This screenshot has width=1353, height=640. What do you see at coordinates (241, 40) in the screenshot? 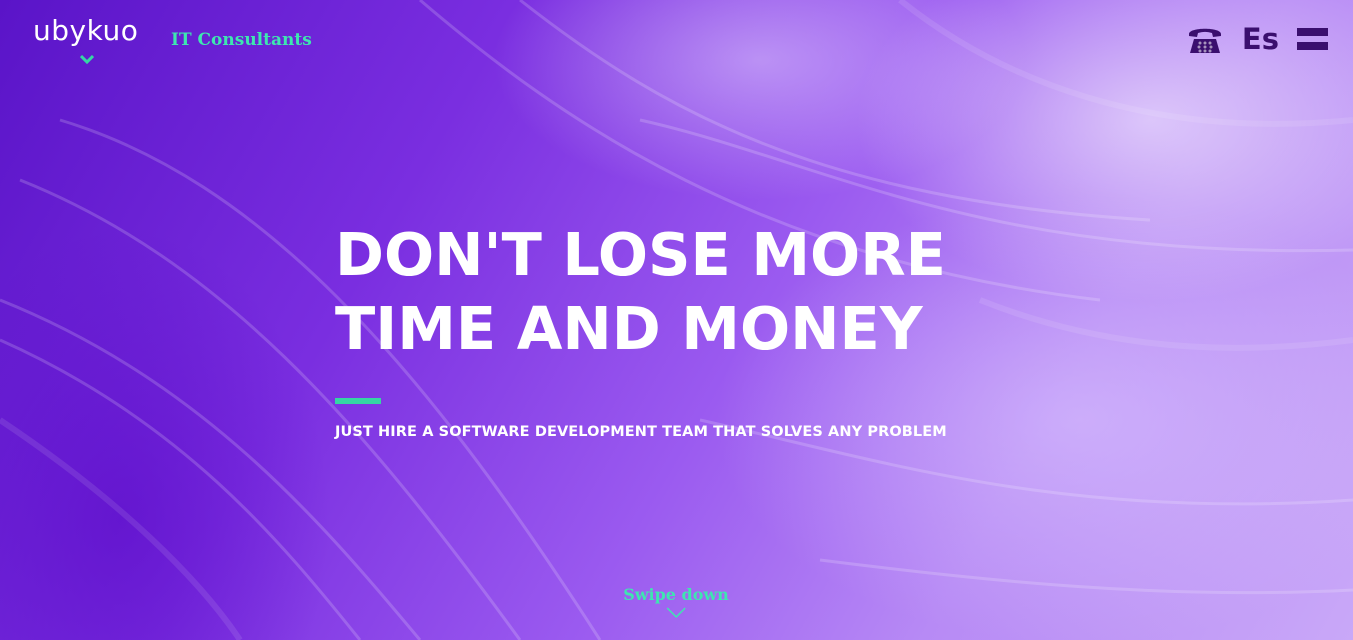
I see `tagline: IT Consultants` at bounding box center [241, 40].